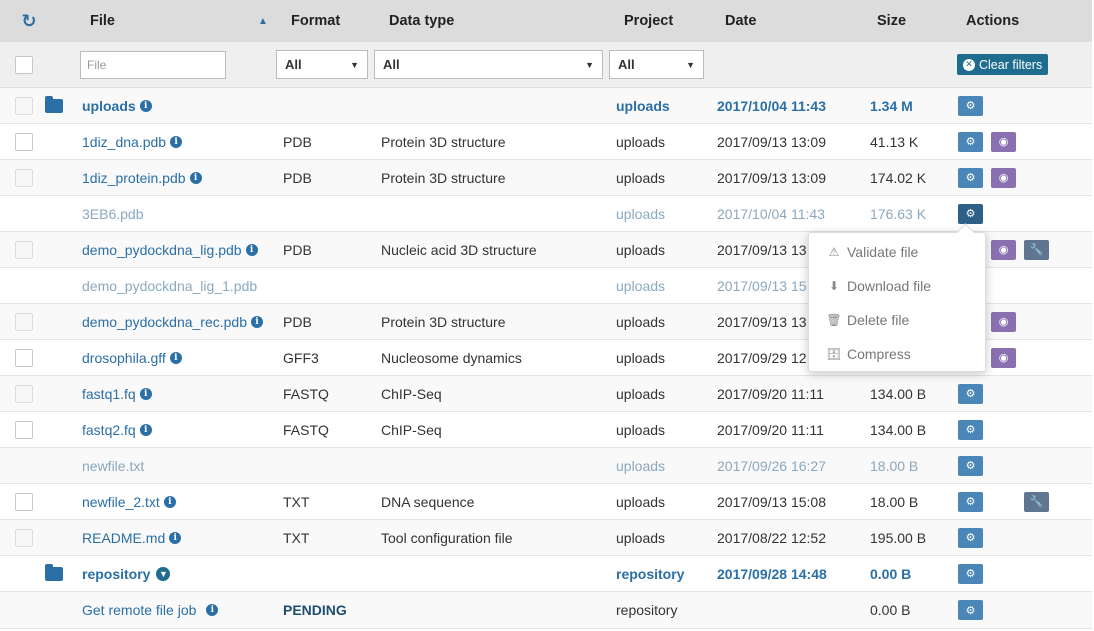 The image size is (1094, 631). I want to click on file-name-link: repository, so click(116, 574).